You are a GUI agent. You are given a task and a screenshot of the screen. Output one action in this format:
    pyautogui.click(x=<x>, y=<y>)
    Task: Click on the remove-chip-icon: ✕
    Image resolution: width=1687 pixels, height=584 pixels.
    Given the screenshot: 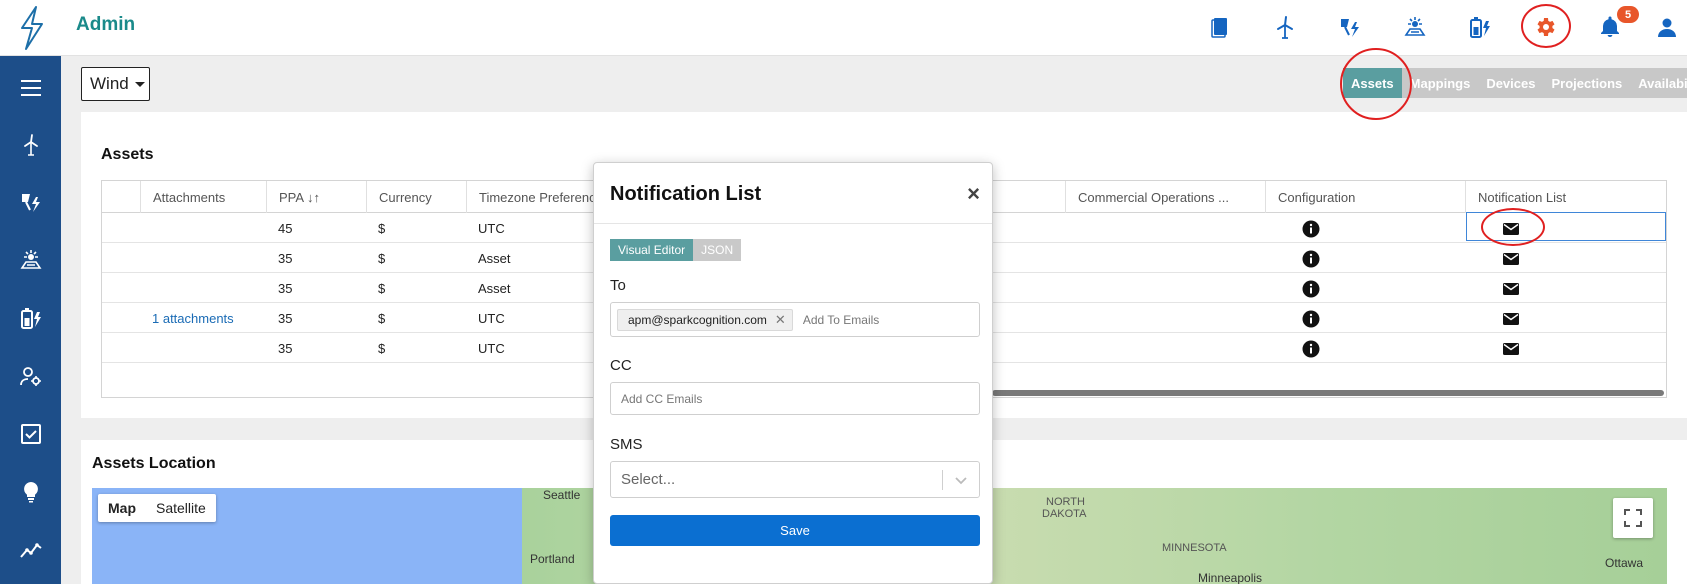 What is the action you would take?
    pyautogui.click(x=780, y=320)
    